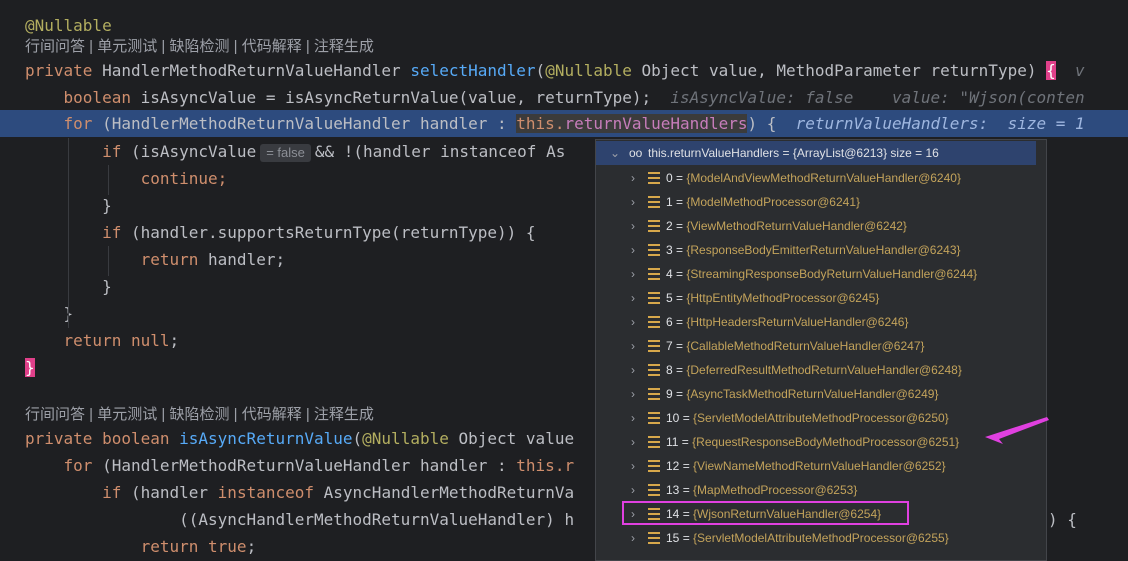 The height and width of the screenshot is (561, 1128). What do you see at coordinates (265, 438) in the screenshot?
I see `method-is-async-return-value: isAsyncReturnValue` at bounding box center [265, 438].